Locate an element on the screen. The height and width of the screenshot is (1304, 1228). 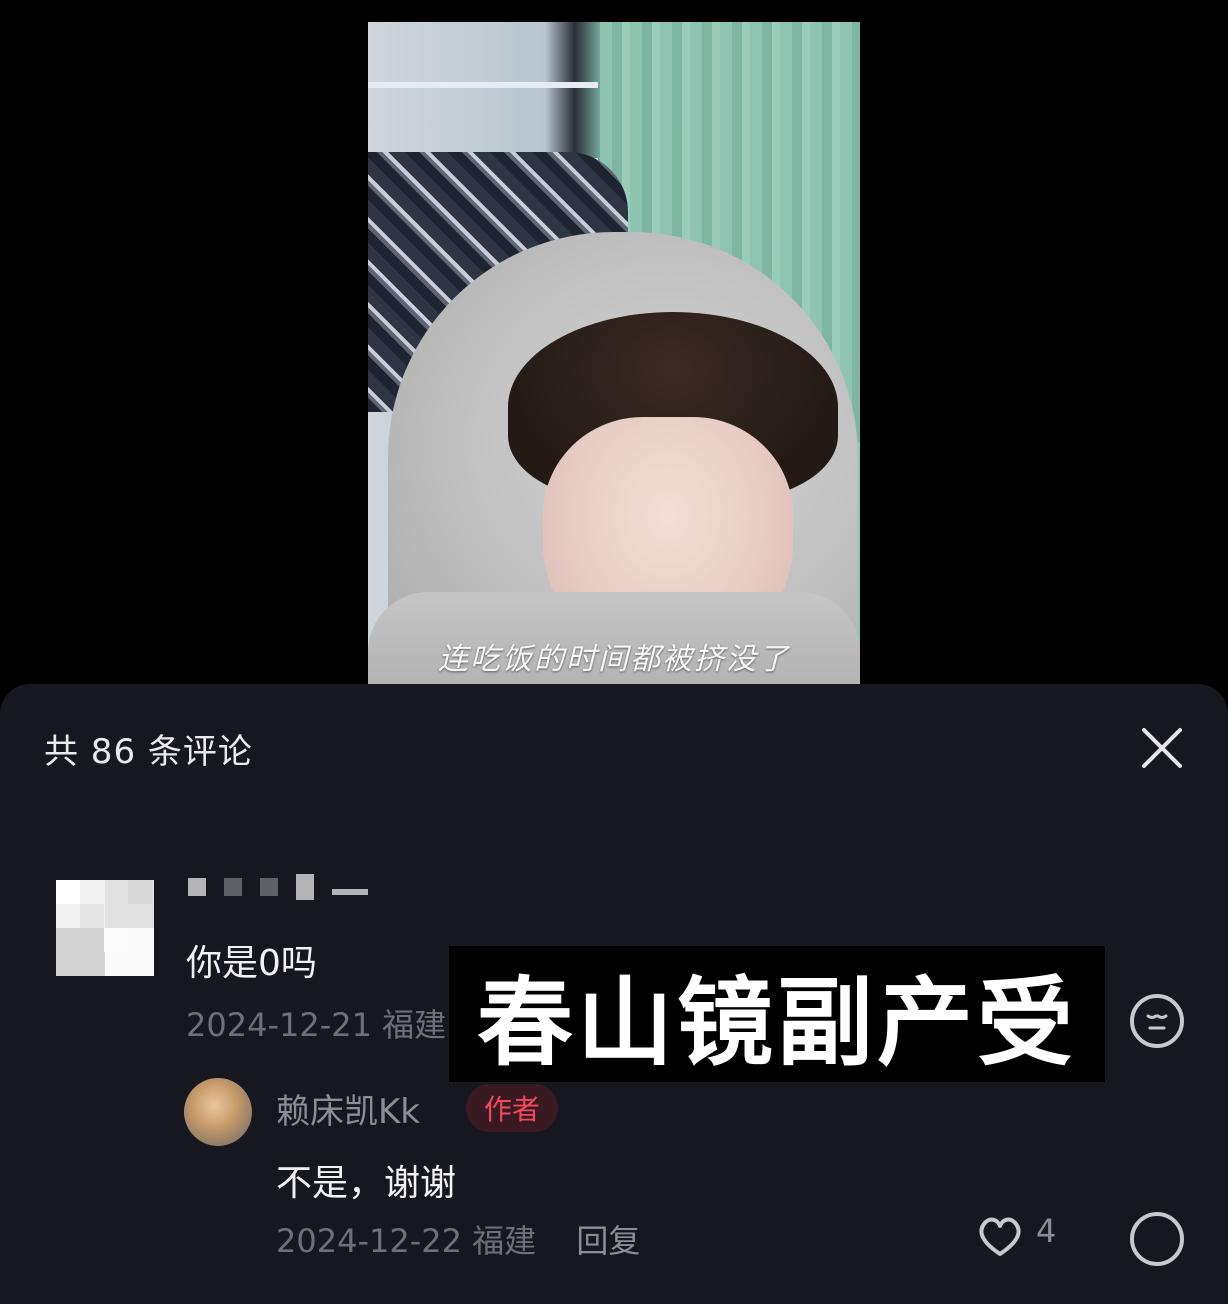
author-name: 赖床凯Kk is located at coordinates (348, 1108).